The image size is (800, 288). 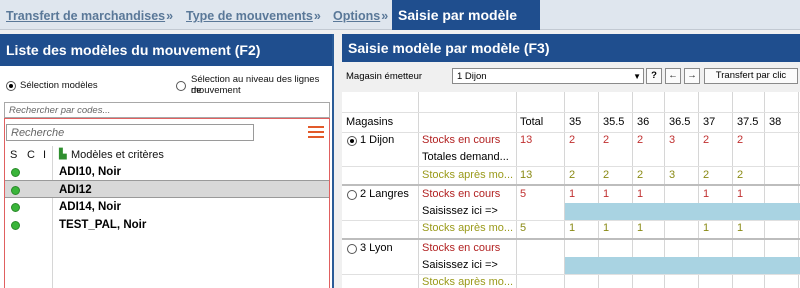 I want to click on prev-arrow-button: ←, so click(x=673, y=76).